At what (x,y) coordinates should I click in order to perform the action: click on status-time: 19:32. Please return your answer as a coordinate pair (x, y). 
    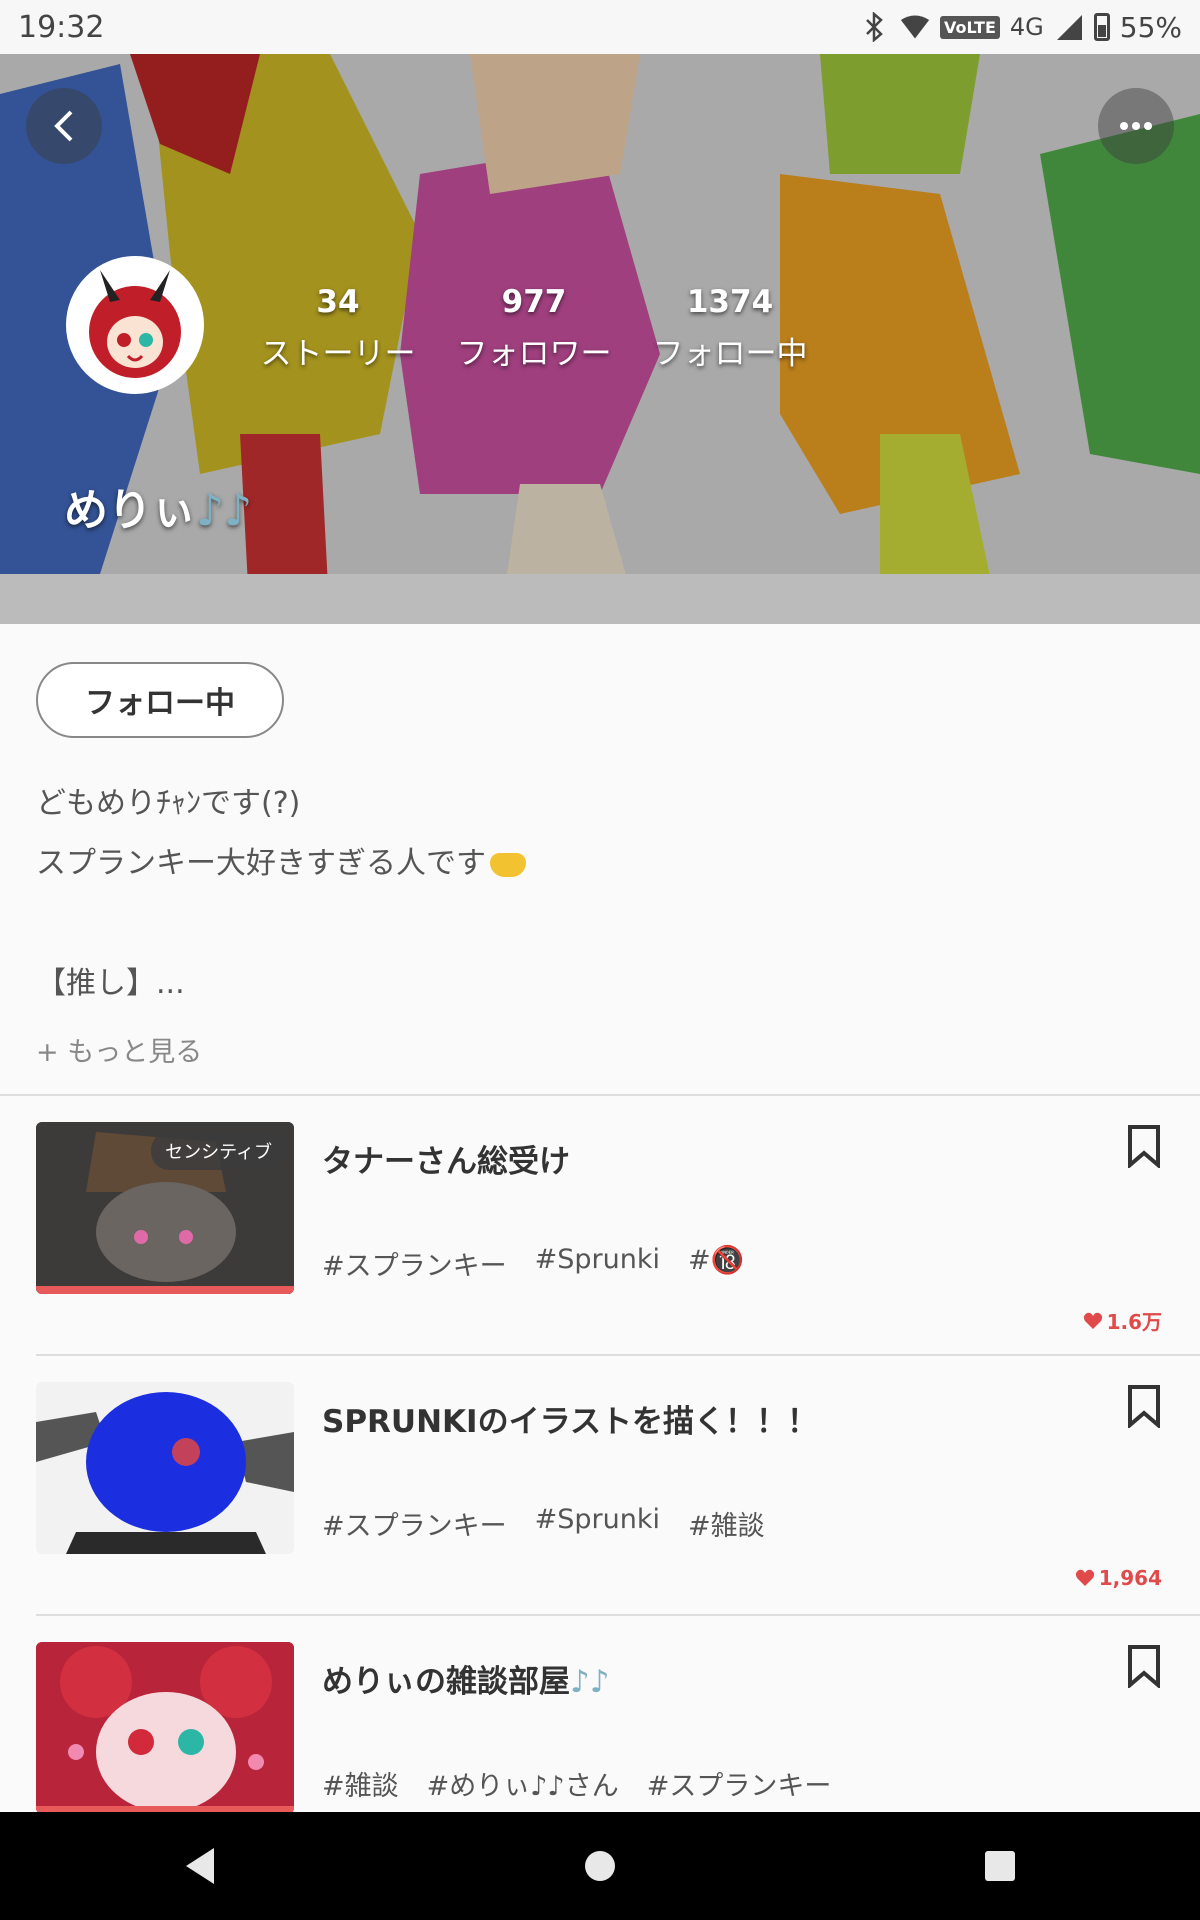
    Looking at the image, I should click on (61, 27).